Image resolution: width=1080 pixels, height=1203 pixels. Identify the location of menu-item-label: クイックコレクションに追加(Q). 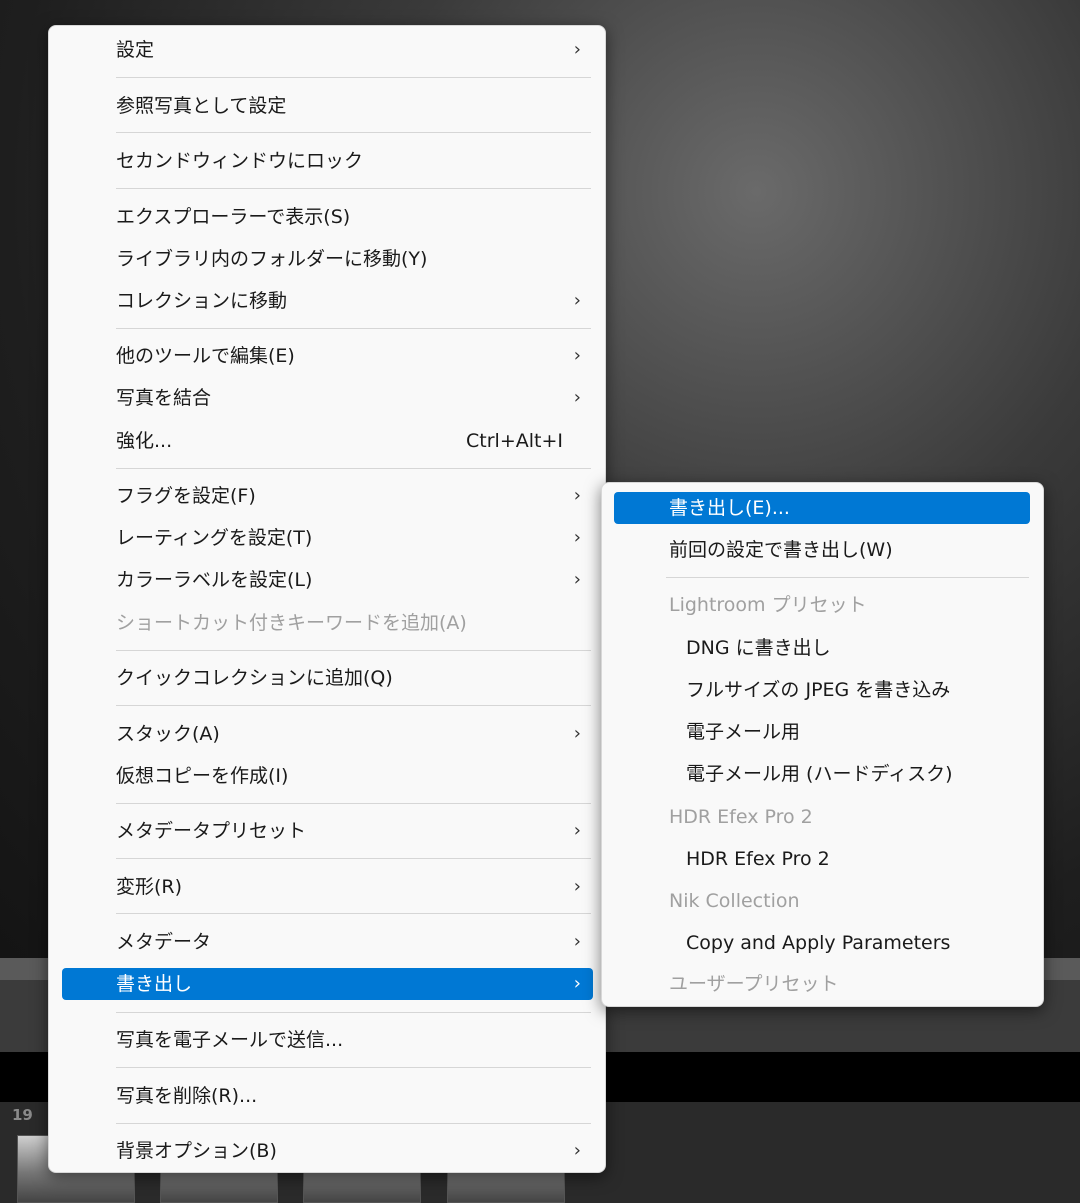
(254, 678).